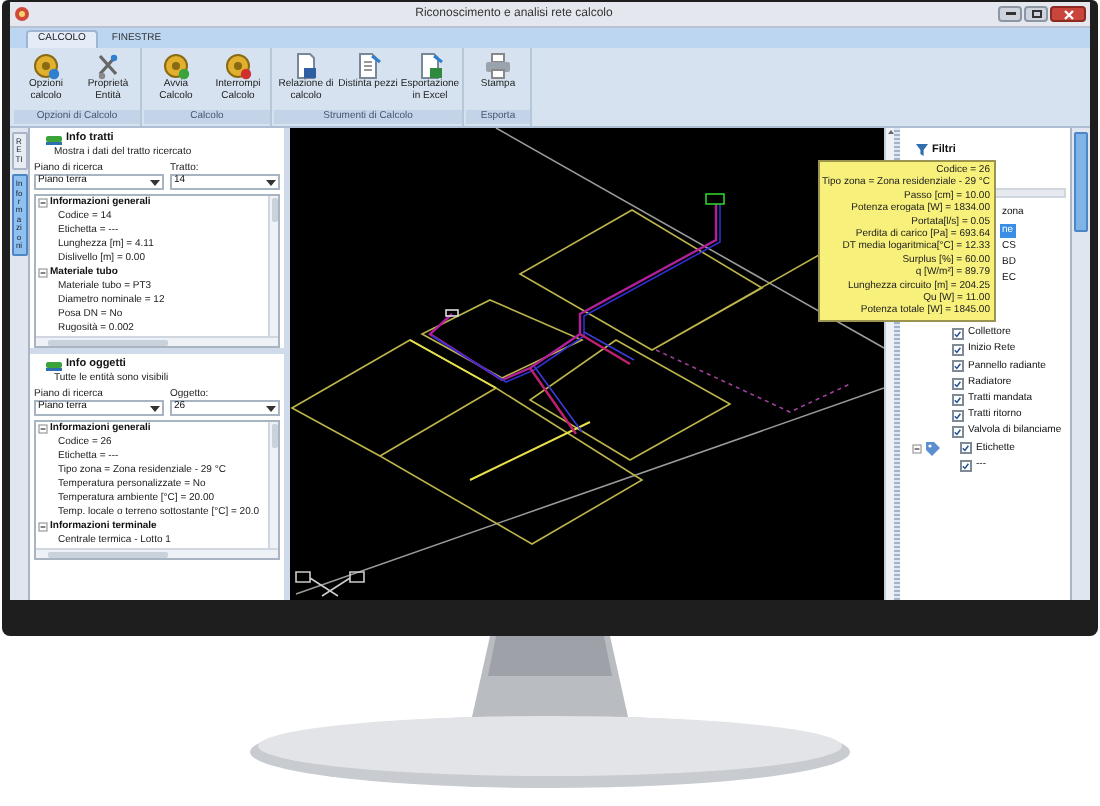 The height and width of the screenshot is (806, 1100). What do you see at coordinates (46, 66) in the screenshot?
I see `gear-badge-icon` at bounding box center [46, 66].